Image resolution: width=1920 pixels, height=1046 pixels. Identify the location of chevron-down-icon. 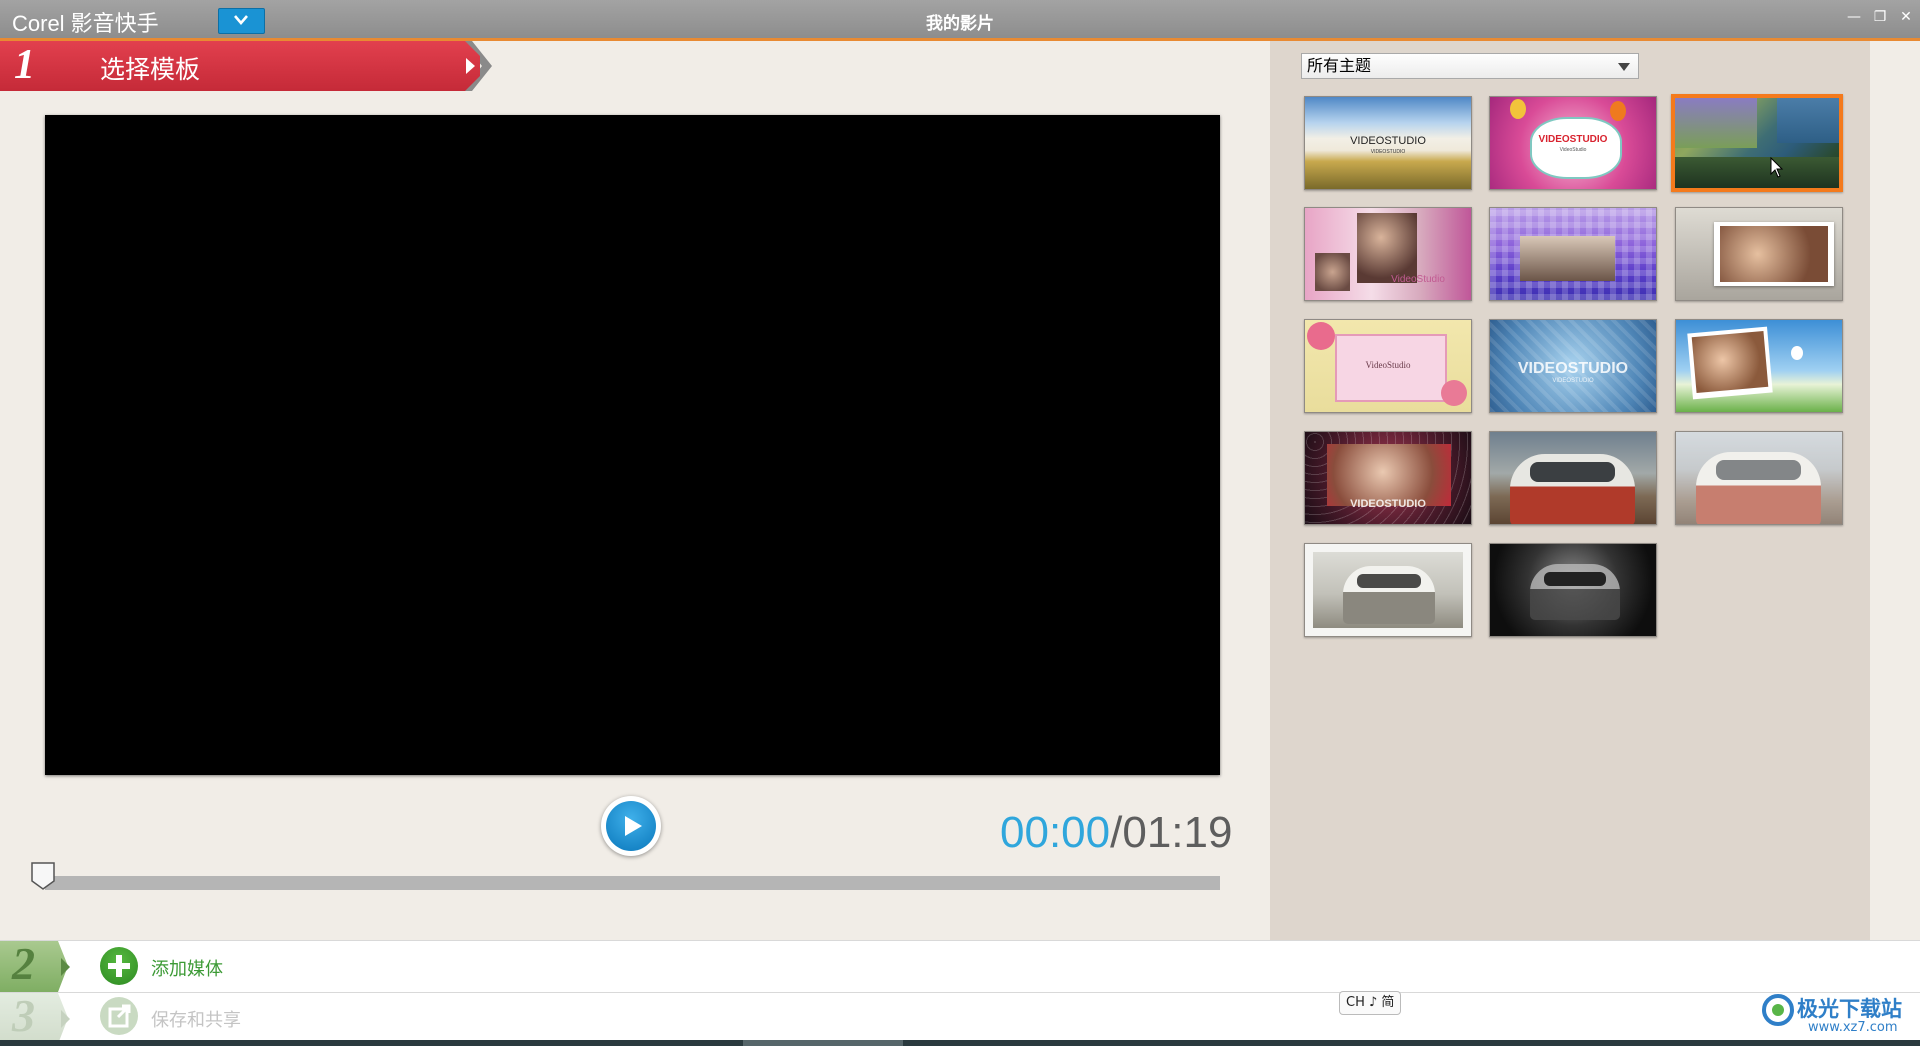
(241, 20).